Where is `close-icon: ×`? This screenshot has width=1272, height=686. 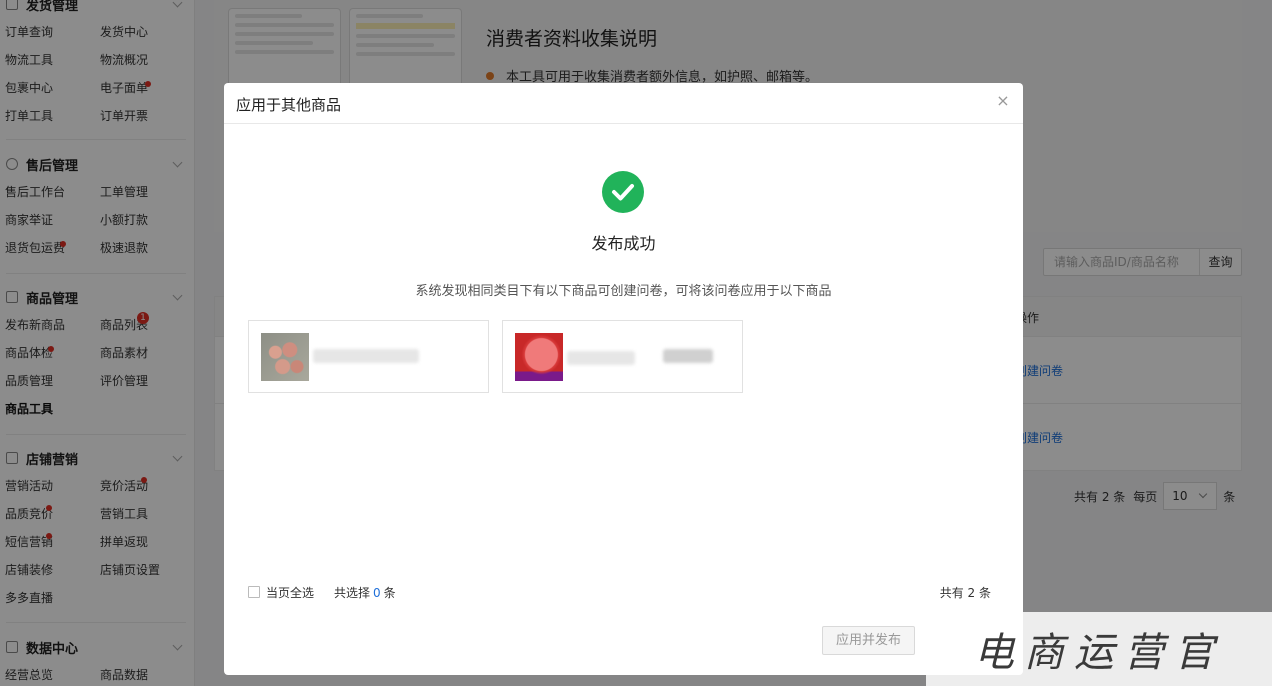
close-icon: × is located at coordinates (1003, 101).